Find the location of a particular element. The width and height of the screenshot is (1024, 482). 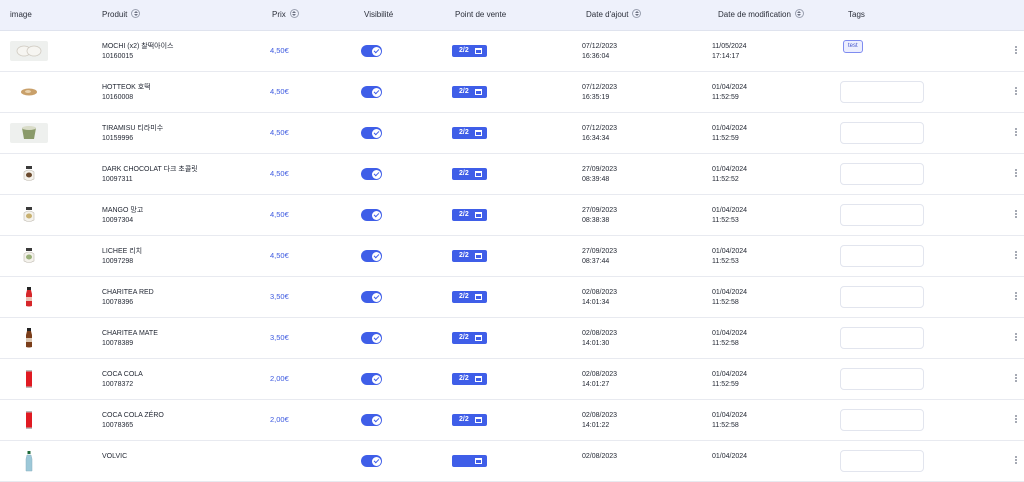

modified-time: 11:52:59 is located at coordinates (725, 384).